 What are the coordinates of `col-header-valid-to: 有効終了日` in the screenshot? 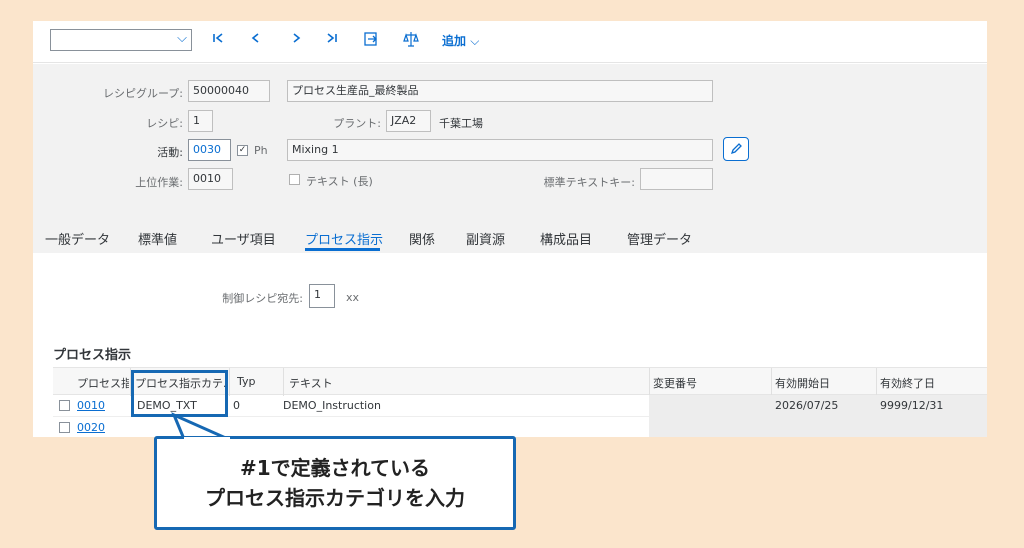 It's located at (930, 383).